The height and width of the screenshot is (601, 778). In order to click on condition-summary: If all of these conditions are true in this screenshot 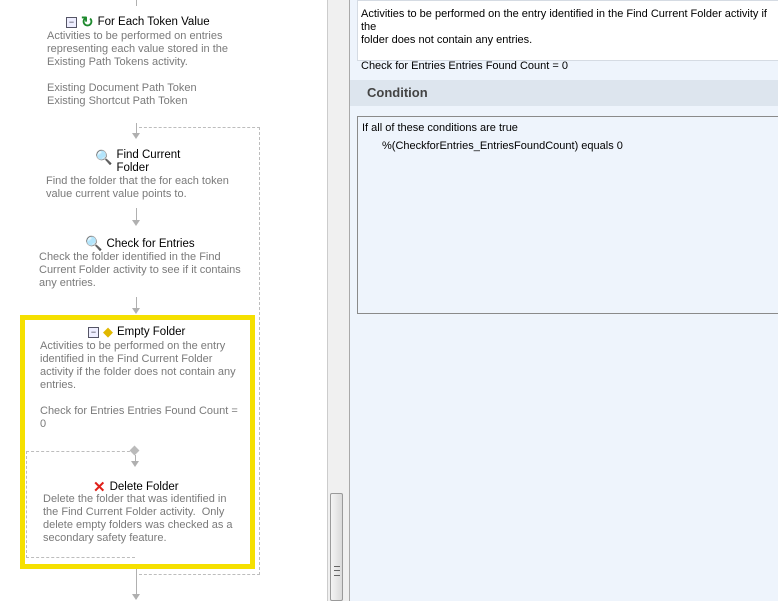, I will do `click(440, 128)`.